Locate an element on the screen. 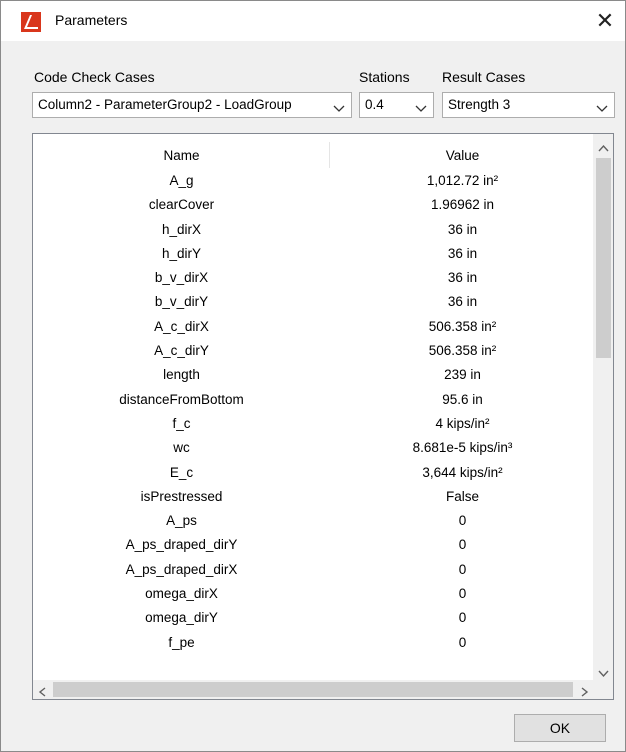  code-check-case-value: Column2 - ParameterGroup2 - LoadGroup is located at coordinates (165, 104).